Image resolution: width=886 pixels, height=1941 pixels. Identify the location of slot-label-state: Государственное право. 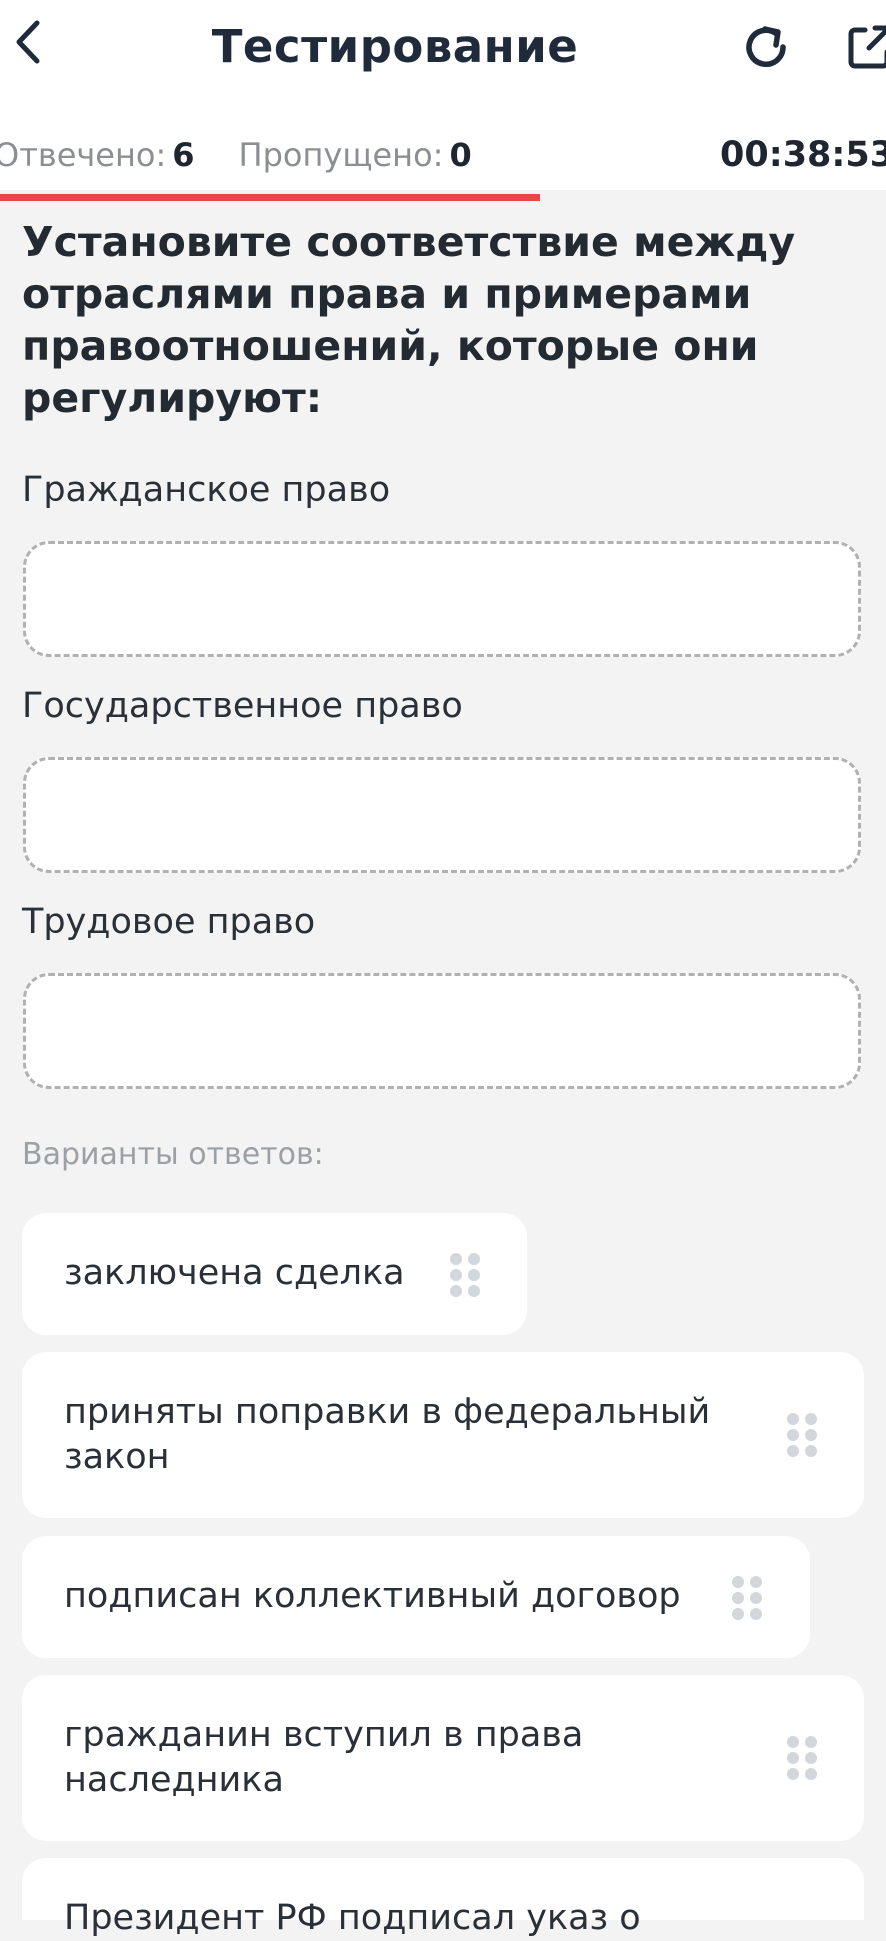
(242, 706).